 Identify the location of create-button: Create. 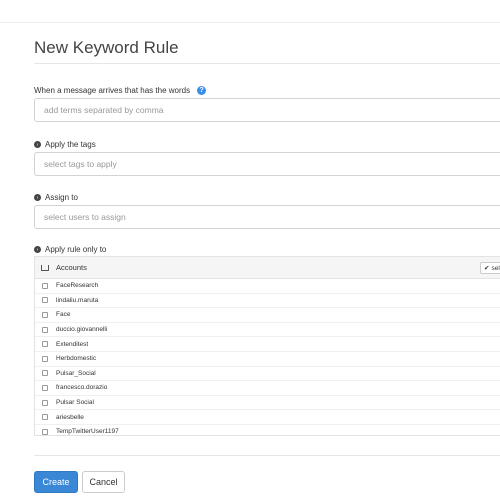
(56, 482).